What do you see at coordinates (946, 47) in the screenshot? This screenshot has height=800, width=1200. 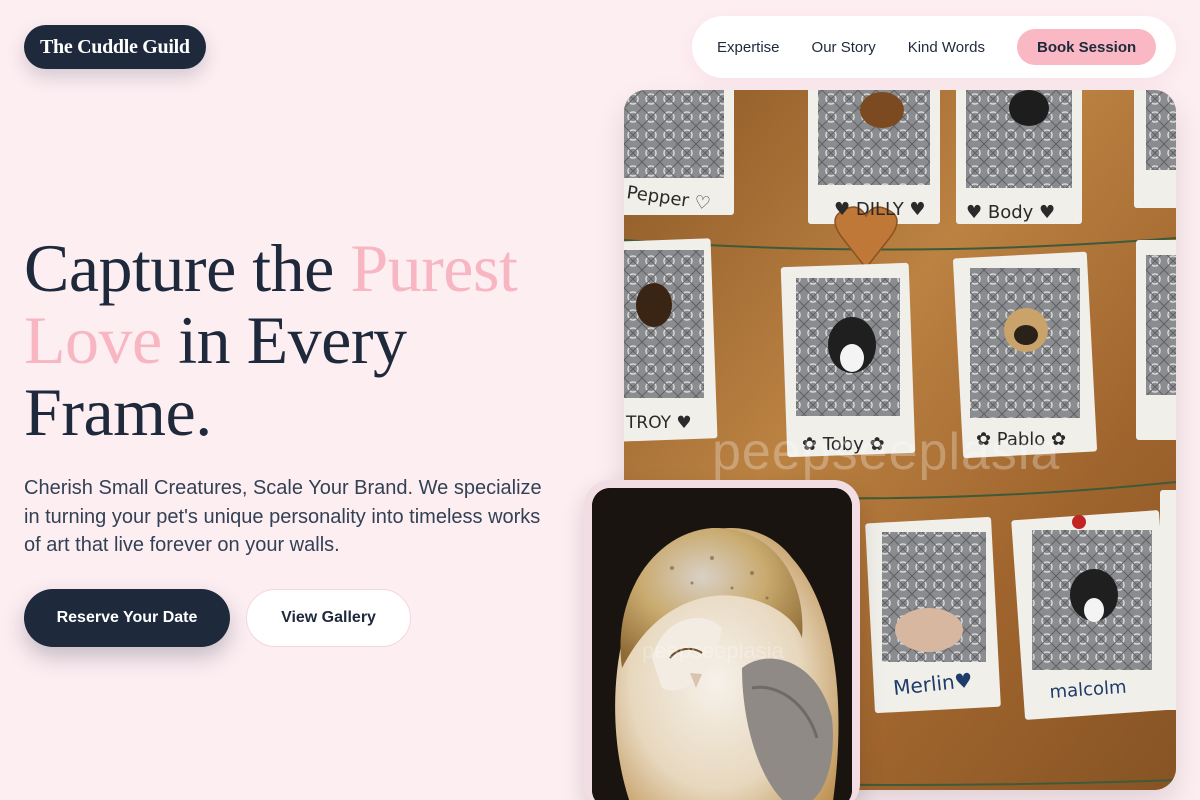 I see `nav-link-kind-words: Kind Words` at bounding box center [946, 47].